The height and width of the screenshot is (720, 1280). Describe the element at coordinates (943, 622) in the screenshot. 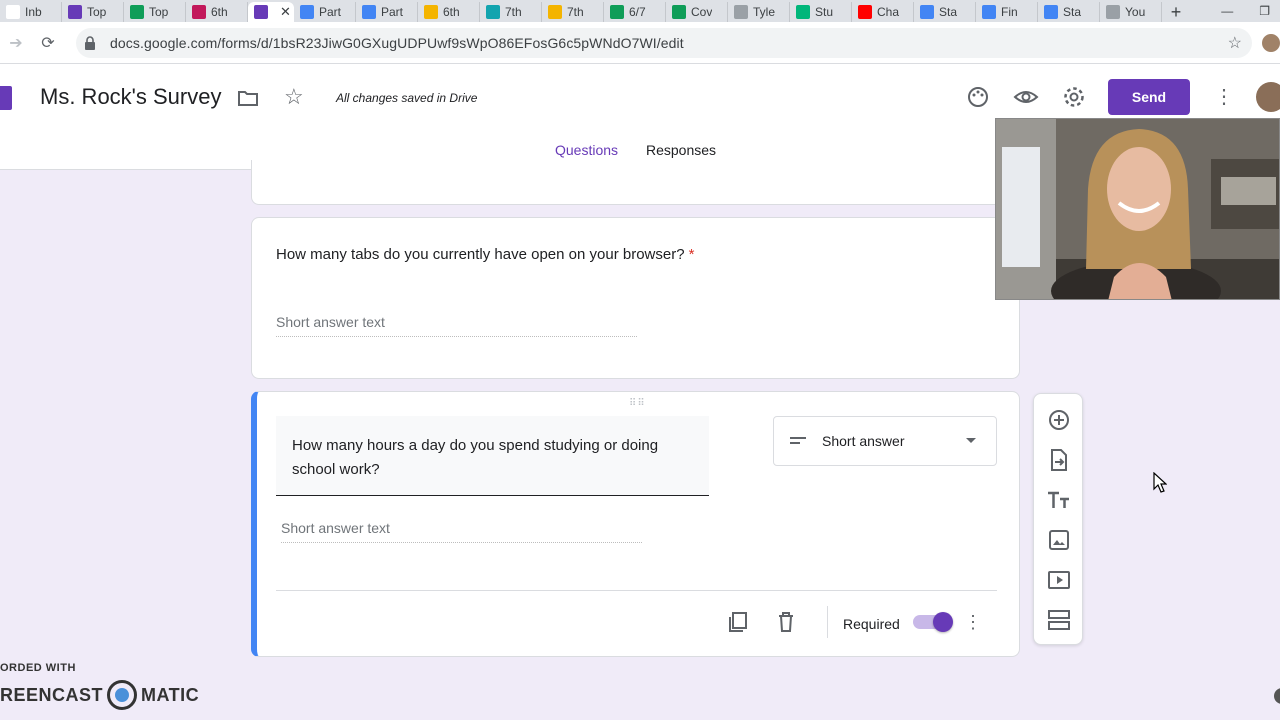

I see `toggle-knob` at that location.